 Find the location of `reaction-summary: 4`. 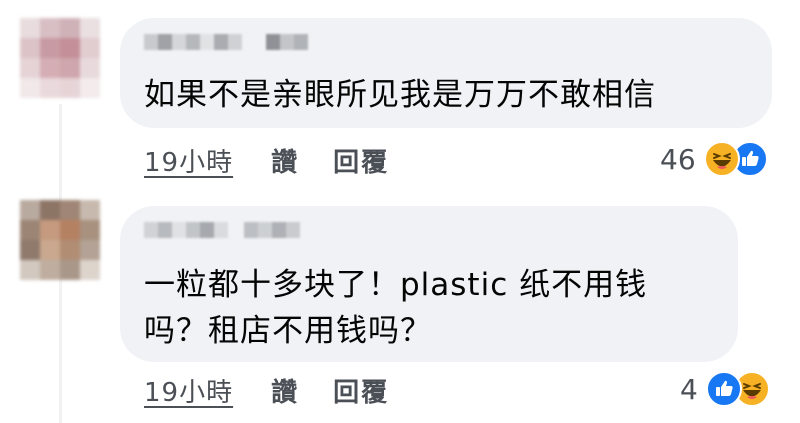

reaction-summary: 4 is located at coordinates (725, 389).